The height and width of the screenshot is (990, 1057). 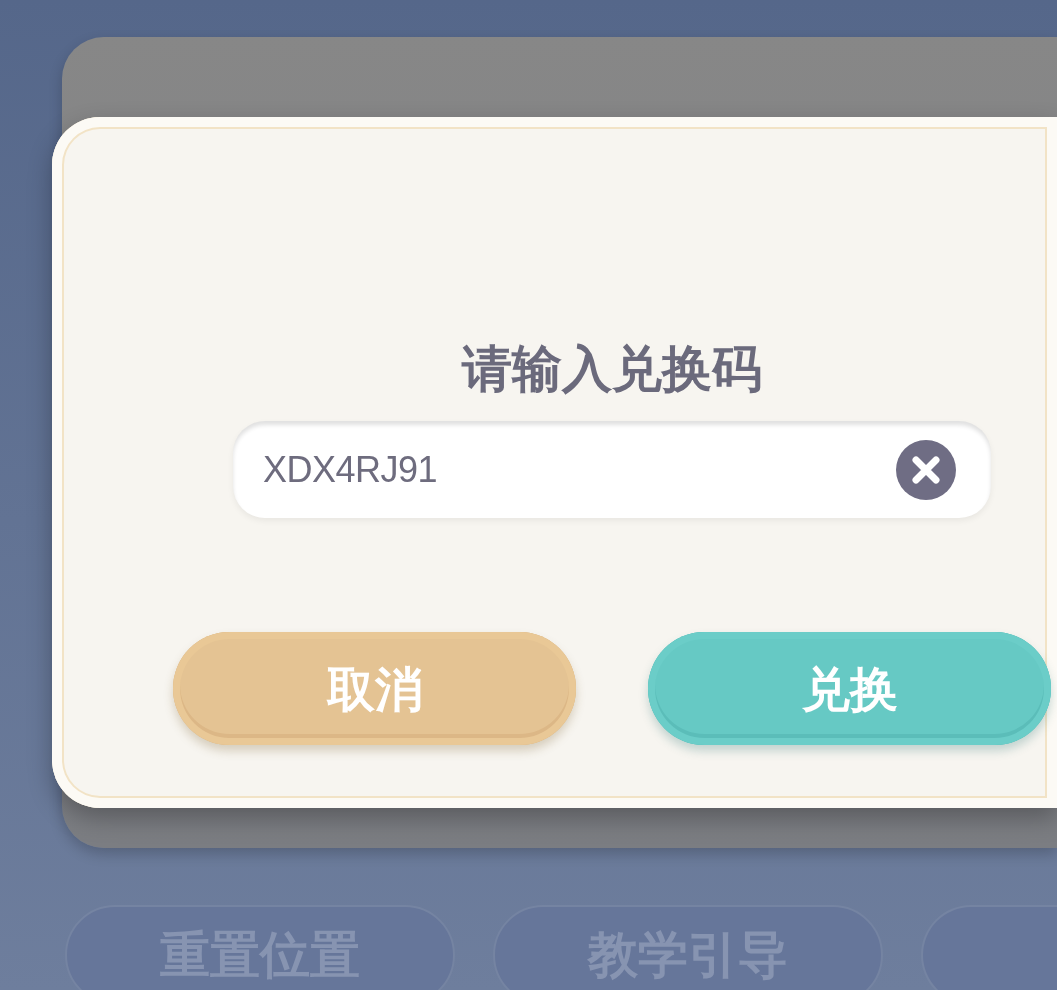 What do you see at coordinates (849, 688) in the screenshot?
I see `redeem-button: 兑换` at bounding box center [849, 688].